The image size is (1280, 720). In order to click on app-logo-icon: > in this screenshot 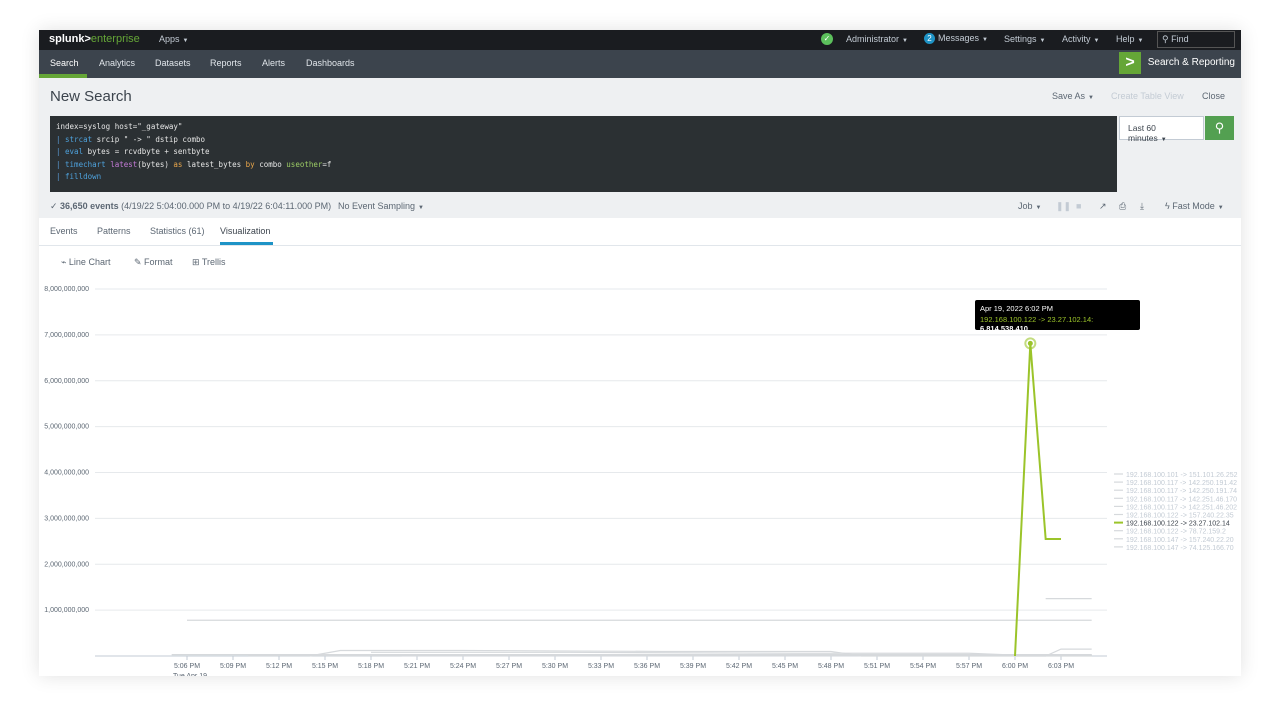, I will do `click(1130, 63)`.